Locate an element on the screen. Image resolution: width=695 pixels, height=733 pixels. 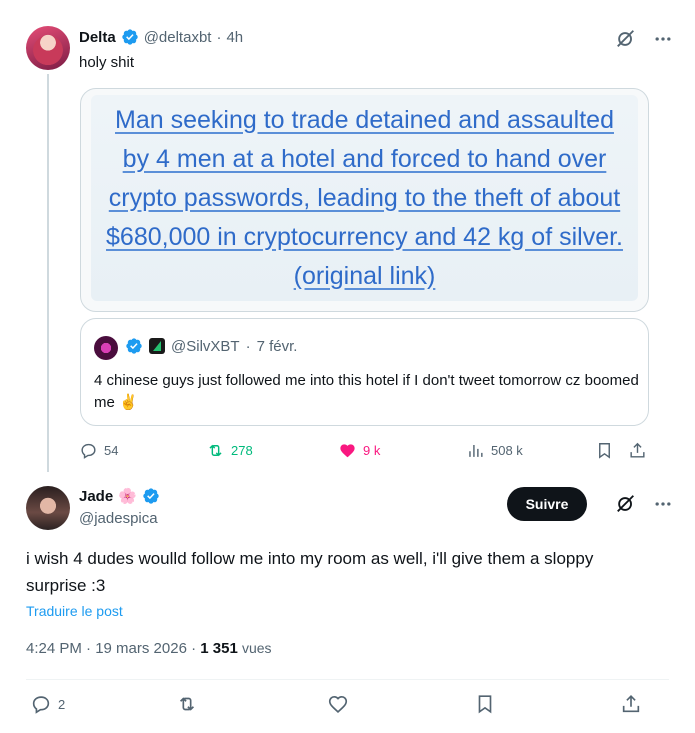
media-original-link: (original link) is located at coordinates (364, 275).